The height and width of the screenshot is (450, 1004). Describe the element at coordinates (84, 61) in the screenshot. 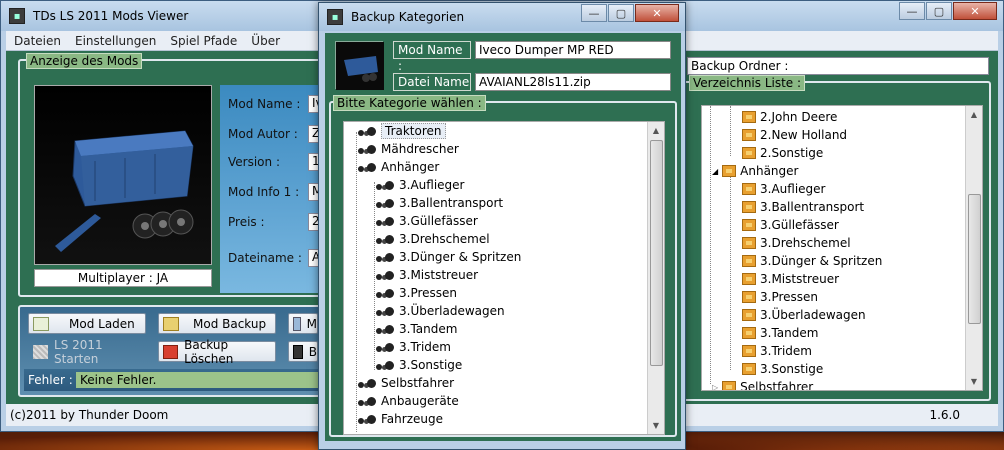

I see `mod-group-title: Anzeige des Mods` at that location.